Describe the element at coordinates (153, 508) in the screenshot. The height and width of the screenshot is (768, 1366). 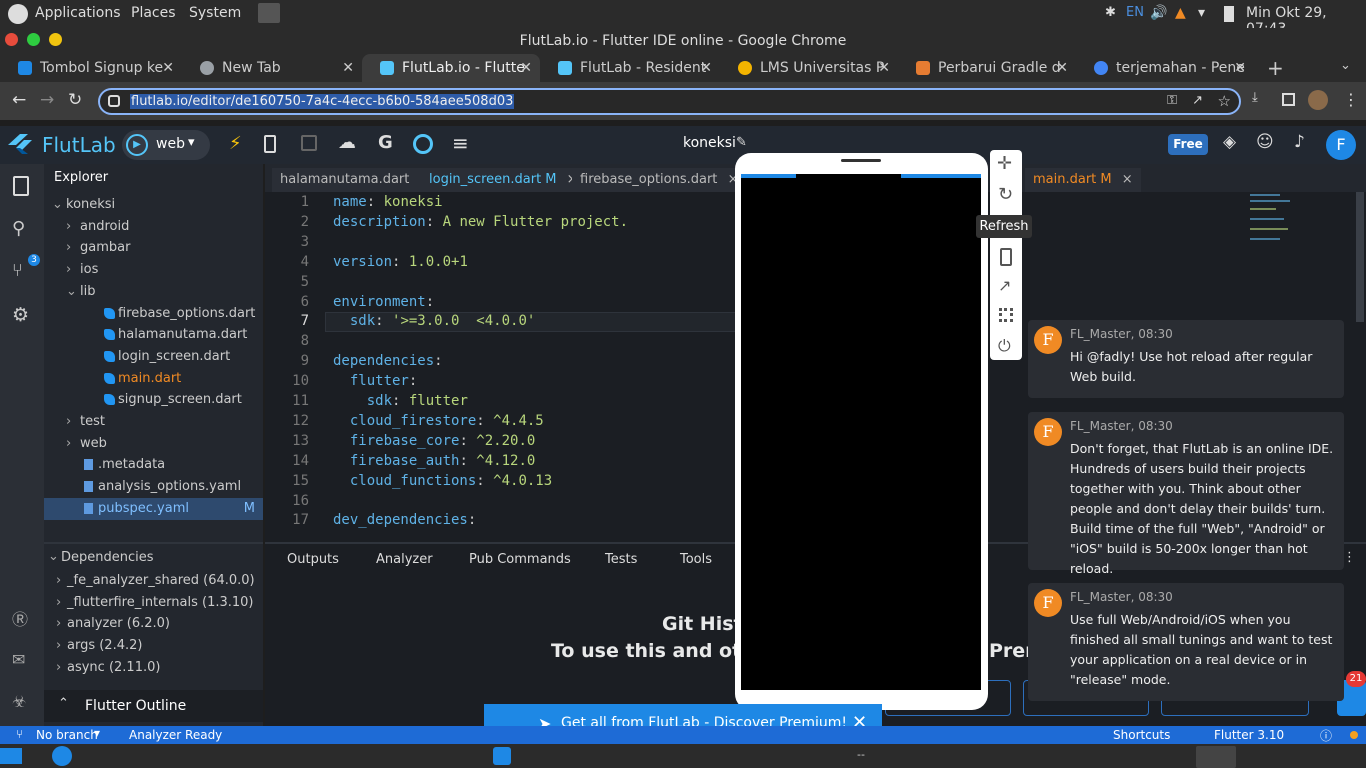
I see `file-tree-item: pubspec.yaml M` at that location.